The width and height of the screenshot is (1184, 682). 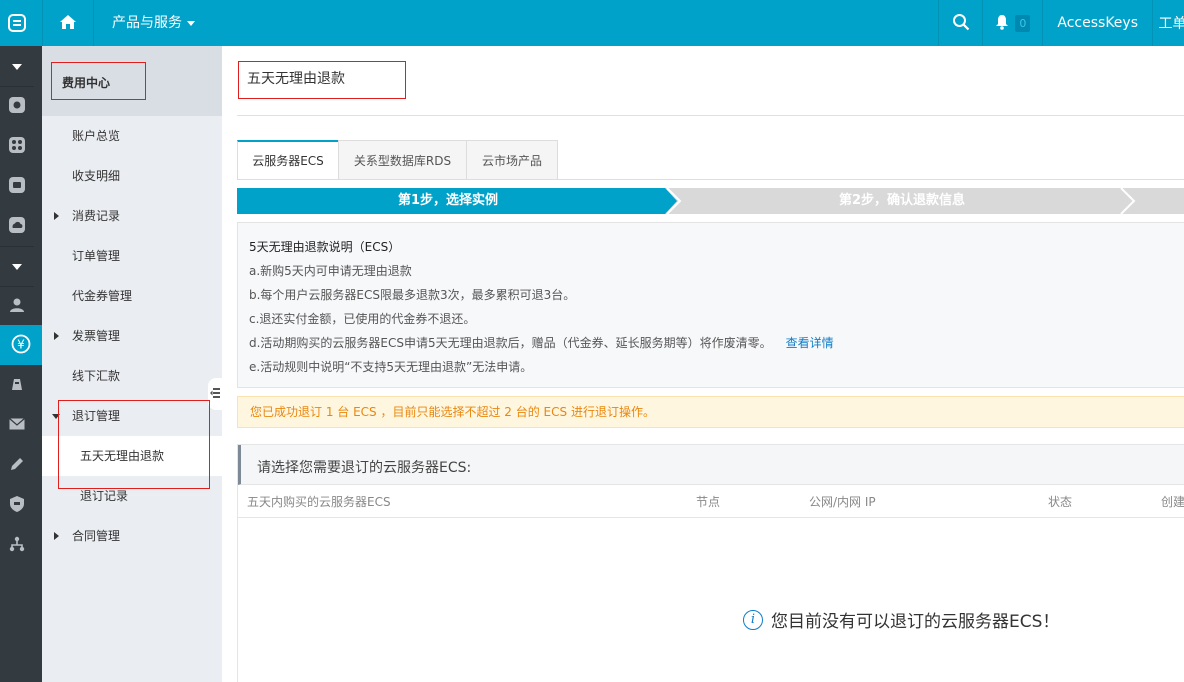 What do you see at coordinates (1002, 23) in the screenshot?
I see `bell-icon` at bounding box center [1002, 23].